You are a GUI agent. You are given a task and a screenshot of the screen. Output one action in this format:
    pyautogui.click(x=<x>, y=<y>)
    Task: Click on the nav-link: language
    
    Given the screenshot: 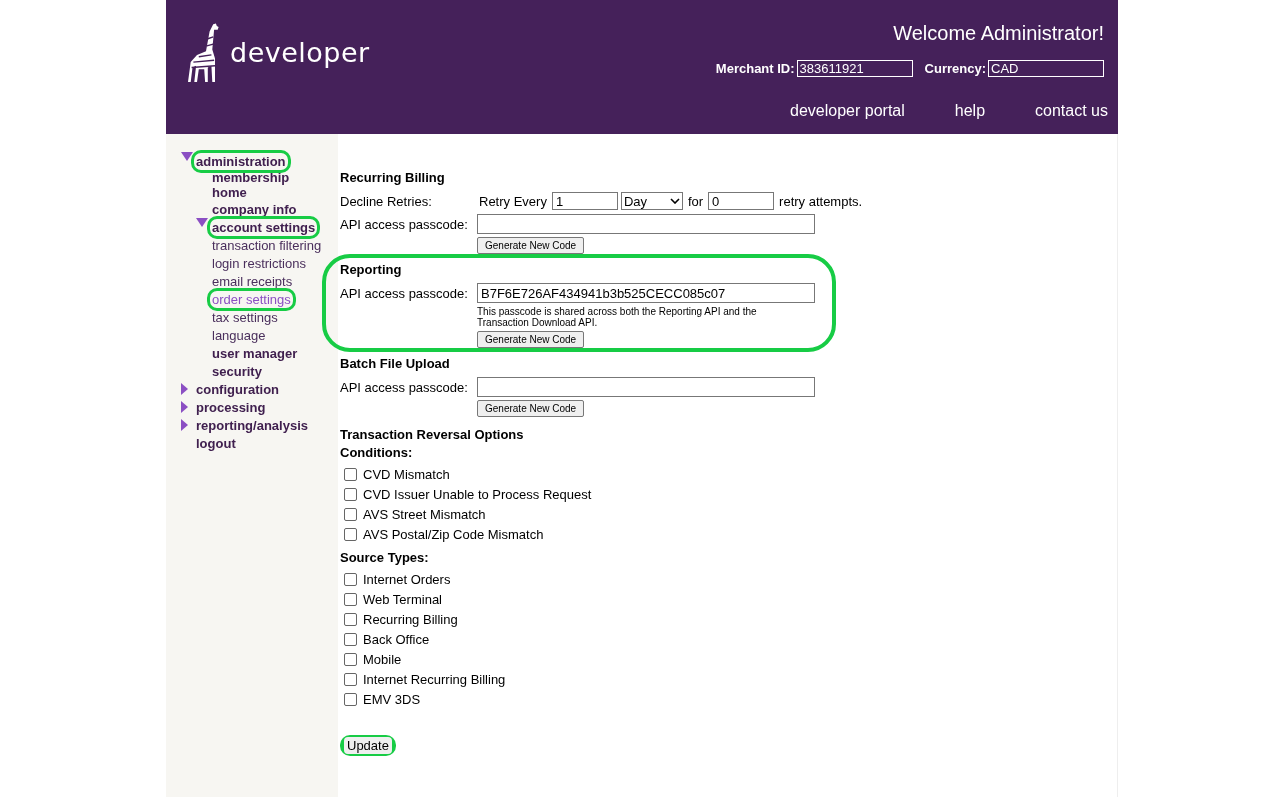 What is the action you would take?
    pyautogui.click(x=239, y=335)
    